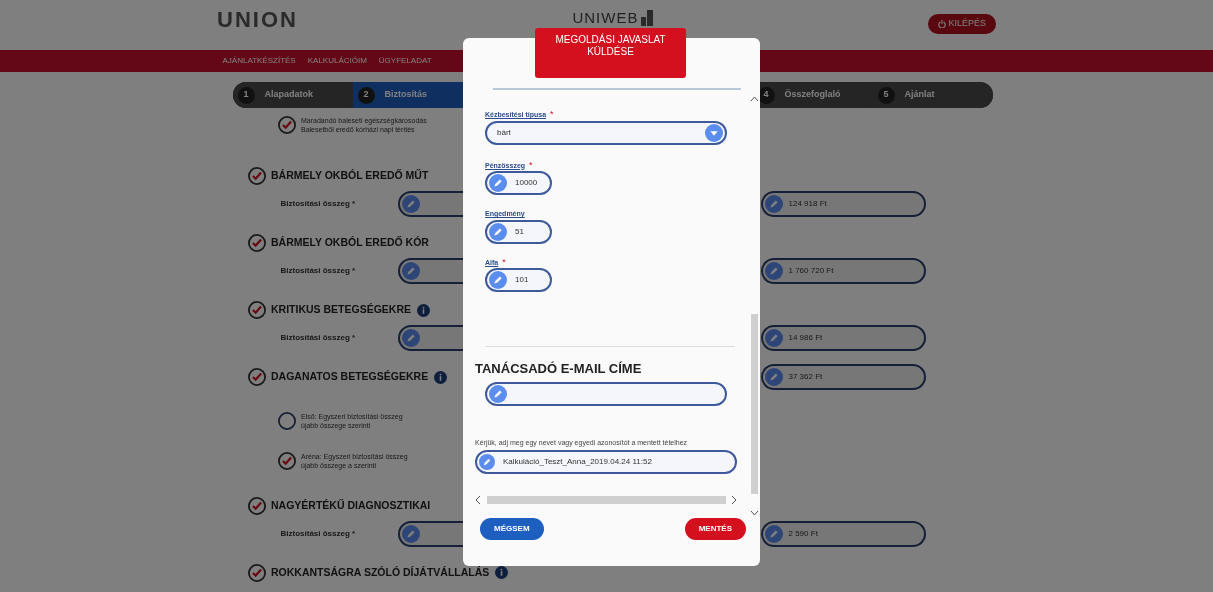 The image size is (1213, 592). Describe the element at coordinates (803, 533) in the screenshot. I see `amount-value: 2 590 Ft` at that location.